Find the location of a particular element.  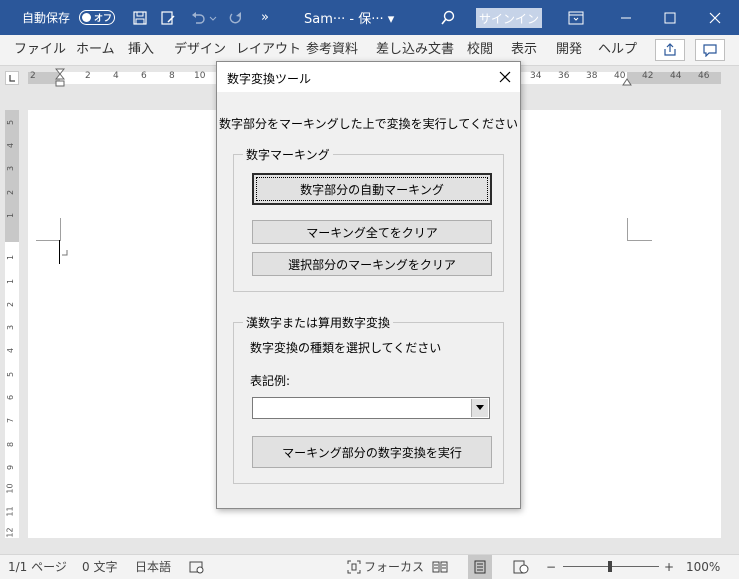

vertical-ruler: 5 4 3 2 1 1 1 2 3 4 5 6 7 8 9 10 11 12 is located at coordinates (12, 324).